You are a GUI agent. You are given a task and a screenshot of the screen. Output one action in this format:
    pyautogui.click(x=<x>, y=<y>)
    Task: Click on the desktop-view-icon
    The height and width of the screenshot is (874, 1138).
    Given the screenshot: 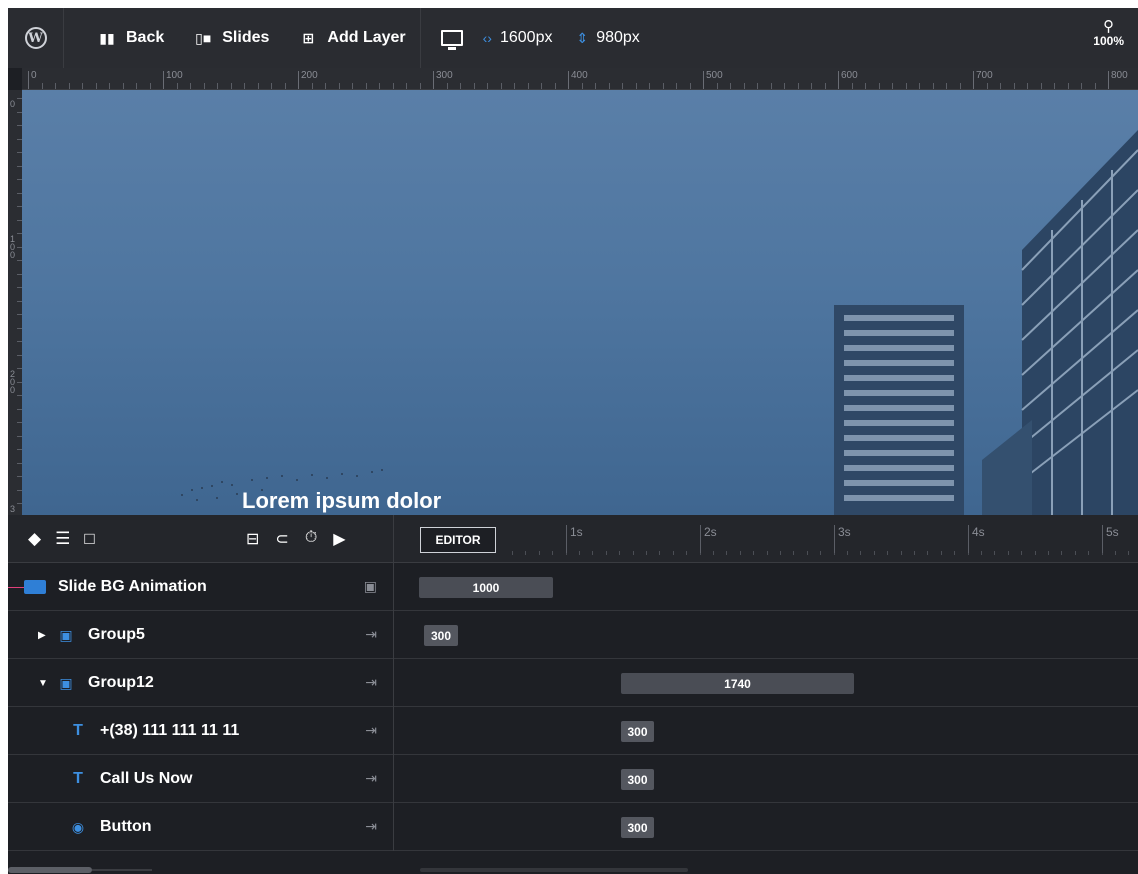 What is the action you would take?
    pyautogui.click(x=451, y=40)
    